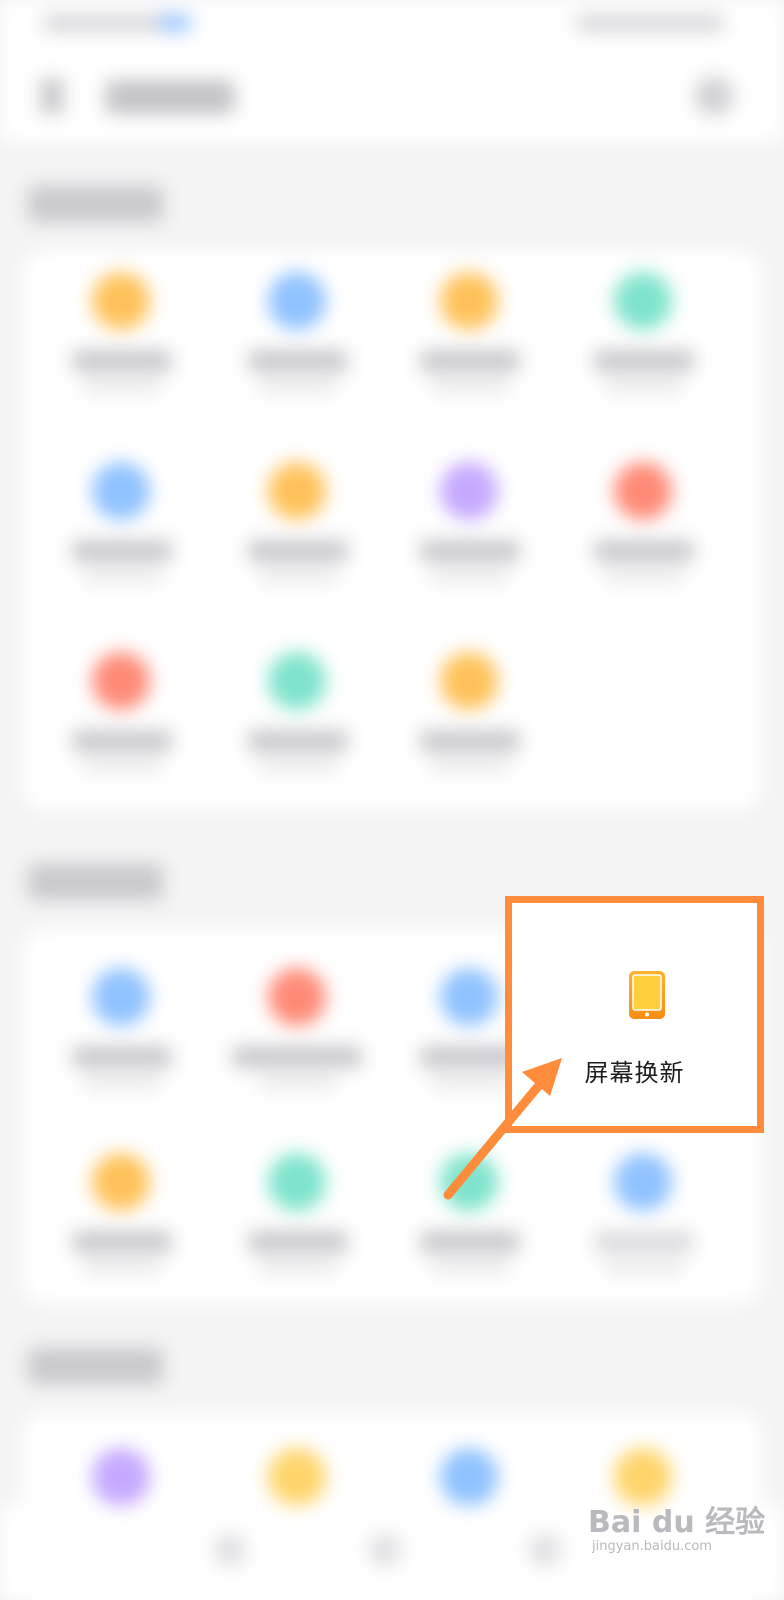  What do you see at coordinates (52, 96) in the screenshot?
I see `back-icon` at bounding box center [52, 96].